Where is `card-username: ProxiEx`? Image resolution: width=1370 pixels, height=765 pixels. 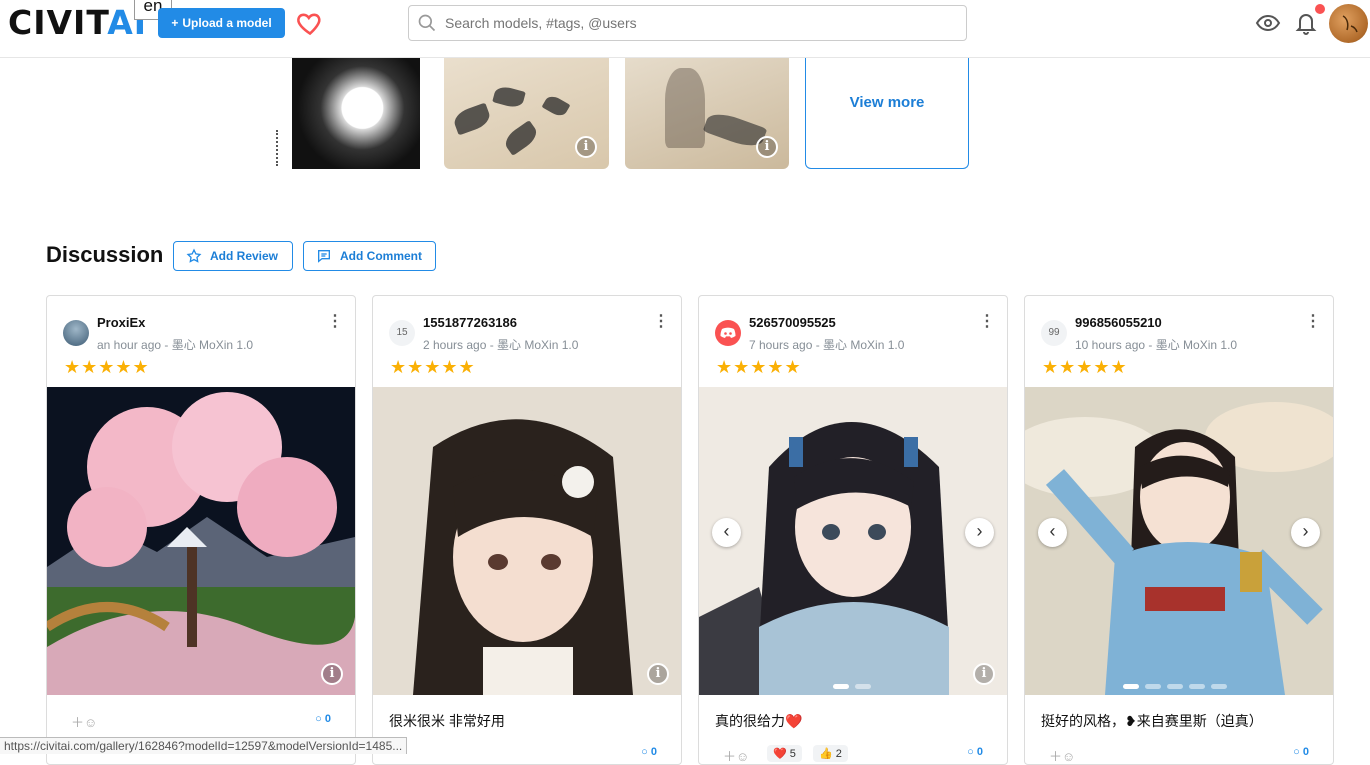 card-username: ProxiEx is located at coordinates (121, 322).